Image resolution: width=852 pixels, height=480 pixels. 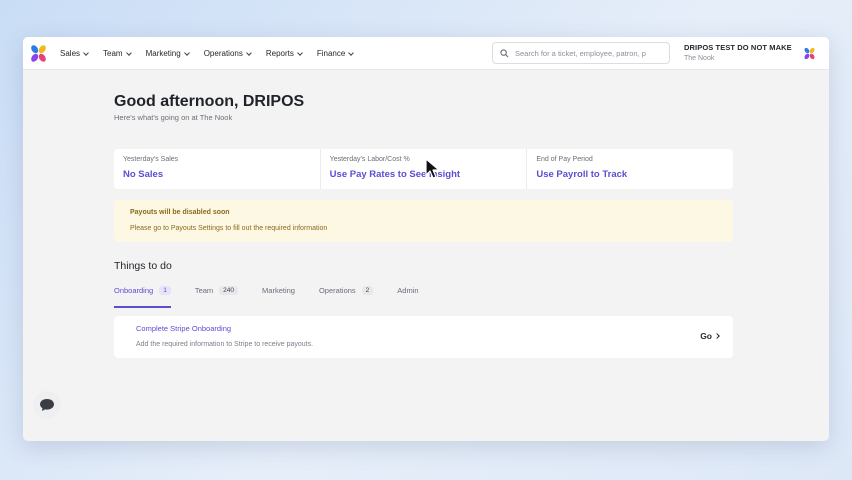 What do you see at coordinates (331, 53) in the screenshot?
I see `nav-finance-label: Finance` at bounding box center [331, 53].